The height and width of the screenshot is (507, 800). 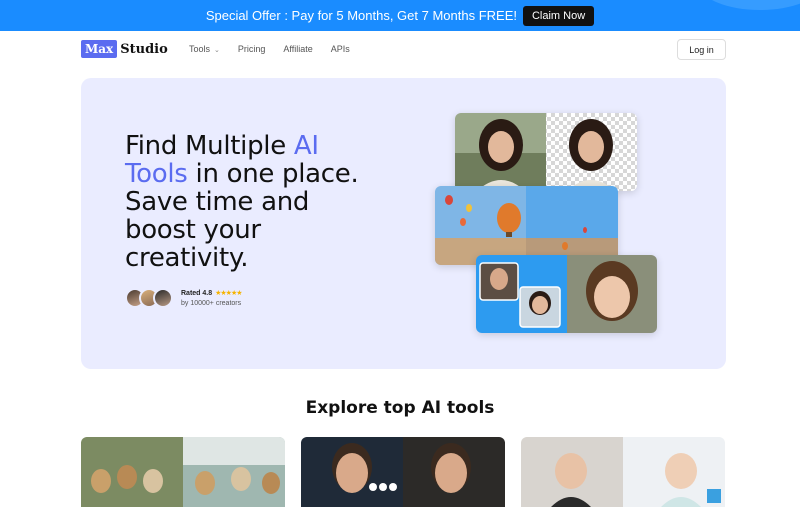 What do you see at coordinates (209, 146) in the screenshot?
I see `headline-part: Find Multiple` at bounding box center [209, 146].